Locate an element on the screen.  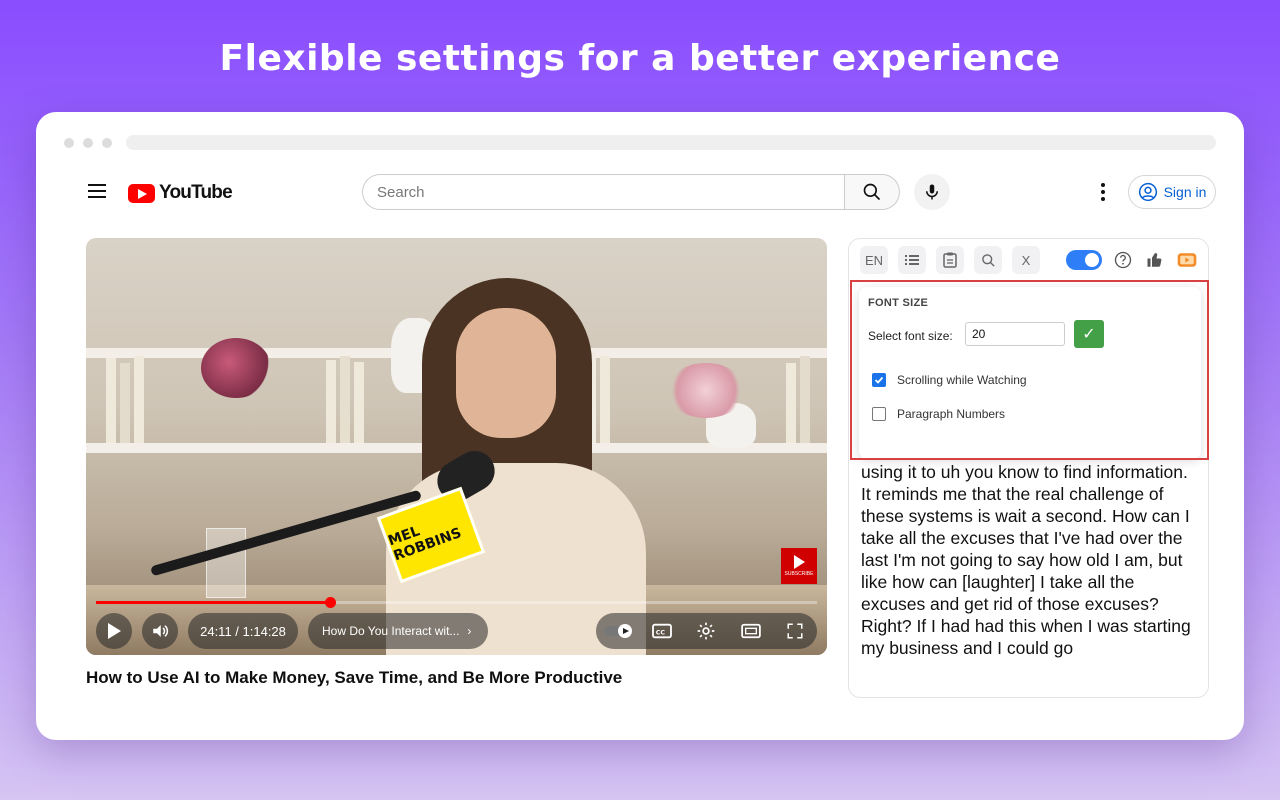
theater-mode-button is located at coordinates (751, 631).